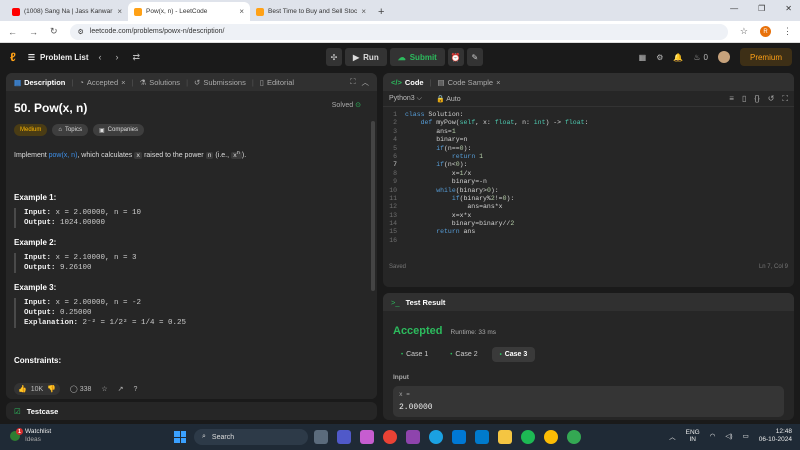 This screenshot has height=450, width=800. I want to click on code-line: 3 ans=1, so click(588, 132).